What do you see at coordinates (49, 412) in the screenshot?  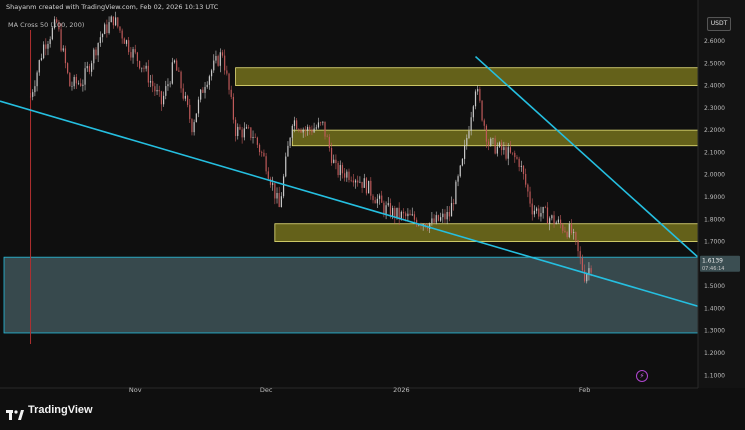 I see `tradingview-logo: TradingView` at bounding box center [49, 412].